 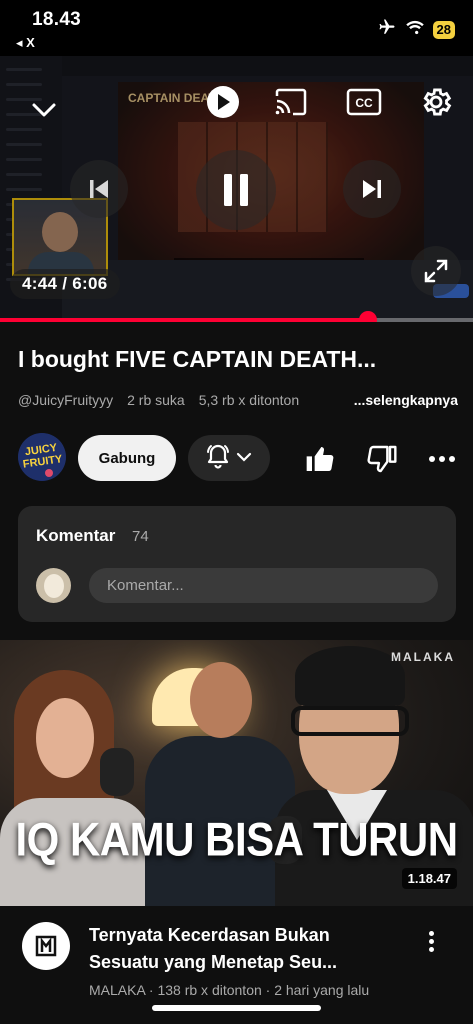 I want to click on more-vertical-icon, so click(x=431, y=941).